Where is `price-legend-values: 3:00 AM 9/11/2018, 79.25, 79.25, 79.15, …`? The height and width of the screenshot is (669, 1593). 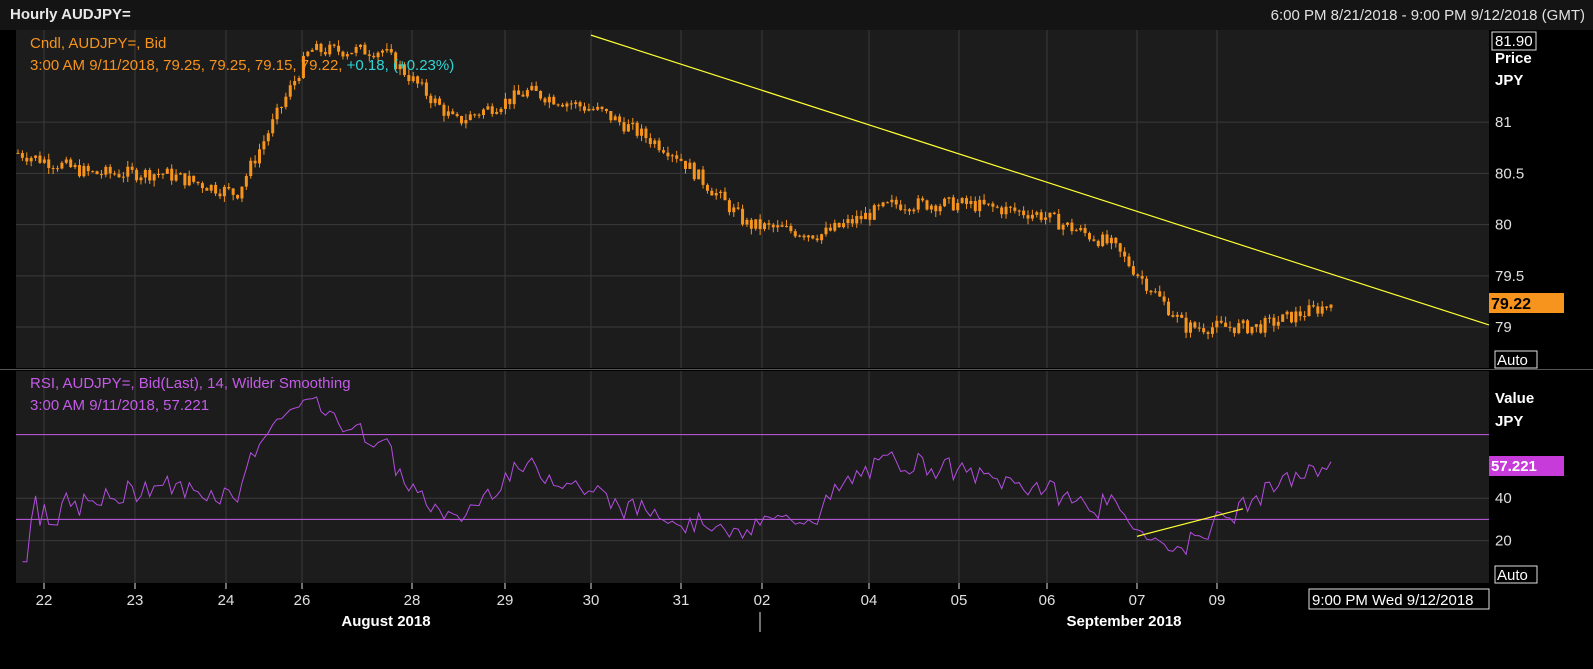
price-legend-values: 3:00 AM 9/11/2018, 79.25, 79.25, 79.15, … is located at coordinates (242, 65).